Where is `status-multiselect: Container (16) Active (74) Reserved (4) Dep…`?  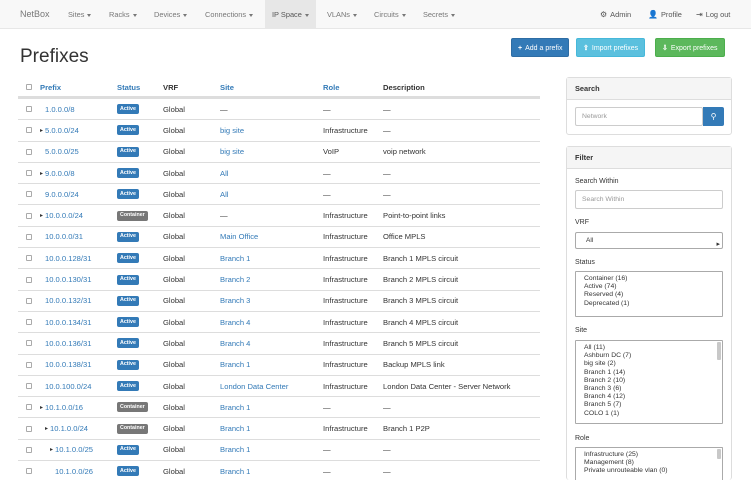 status-multiselect: Container (16) Active (74) Reserved (4) Dep… is located at coordinates (649, 294).